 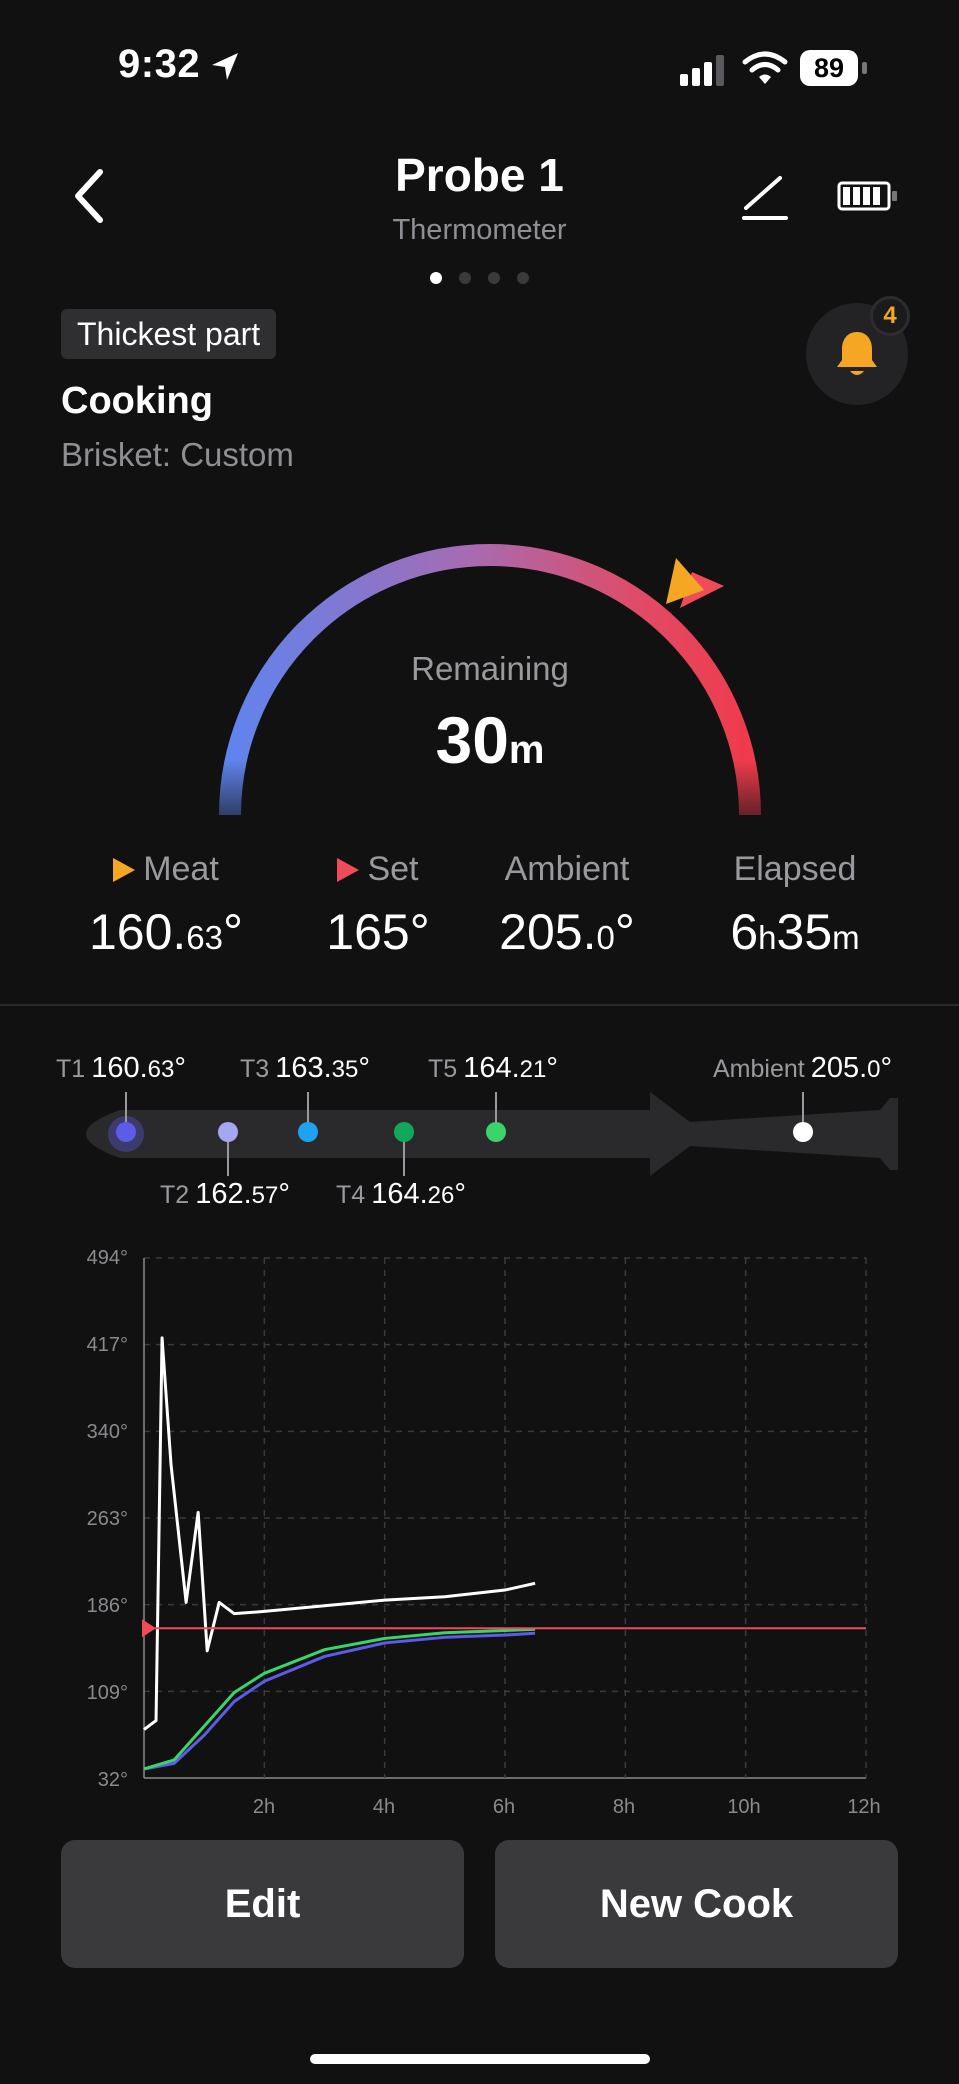 I want to click on page-indicator, so click(x=479, y=278).